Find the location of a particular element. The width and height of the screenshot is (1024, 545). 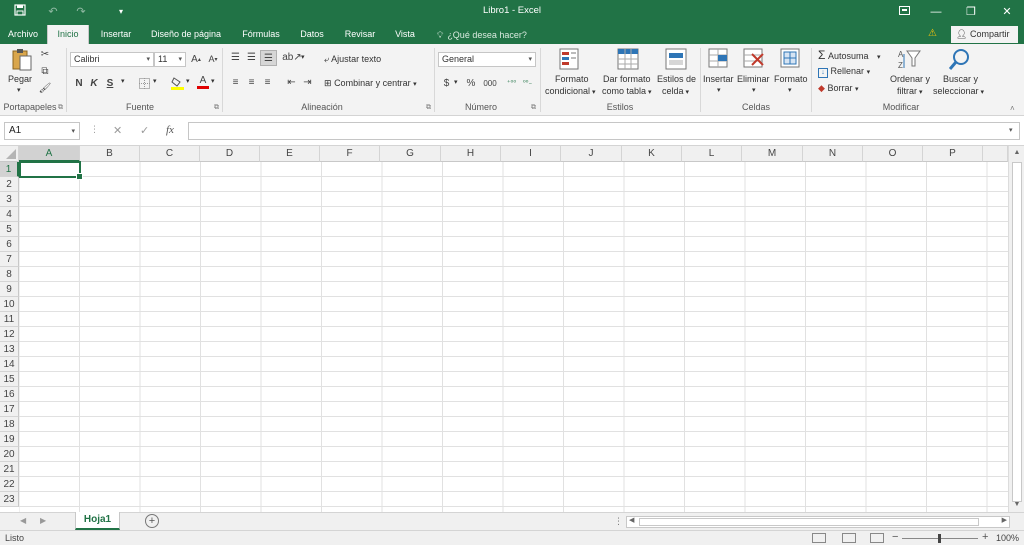

column-header-e: E is located at coordinates (290, 154).